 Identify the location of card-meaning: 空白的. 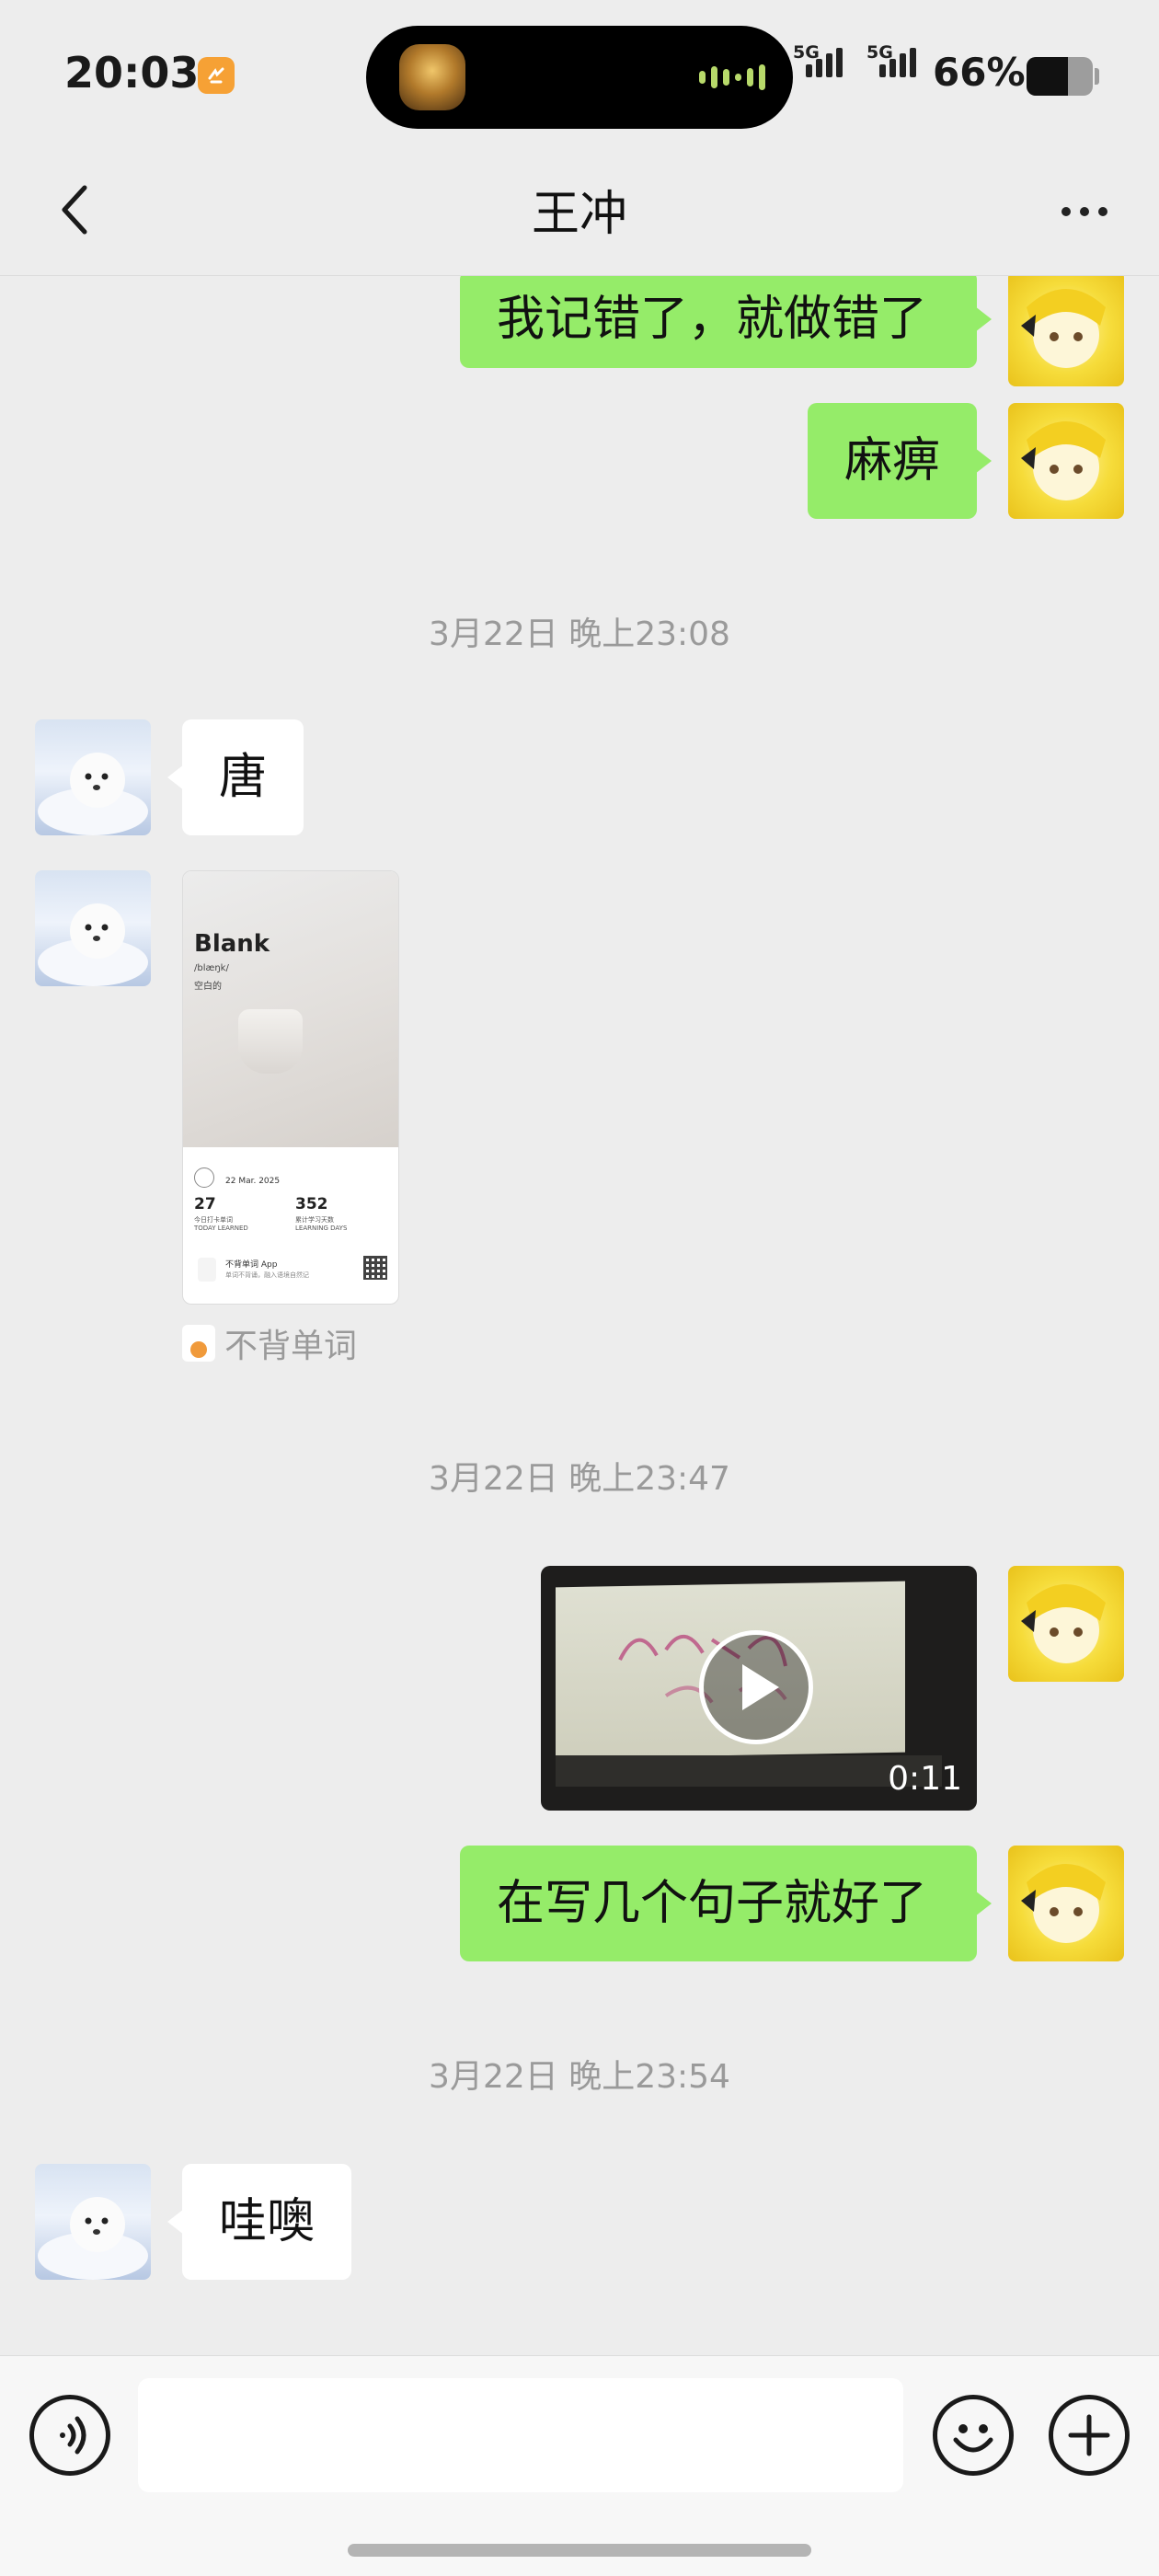
(208, 987).